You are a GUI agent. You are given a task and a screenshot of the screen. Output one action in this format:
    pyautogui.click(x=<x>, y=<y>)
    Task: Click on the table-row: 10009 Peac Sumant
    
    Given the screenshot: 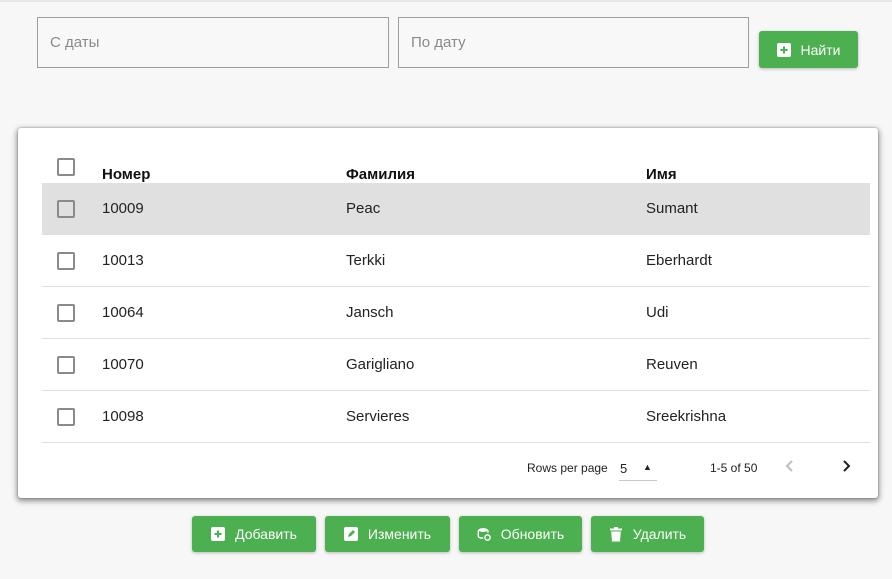 What is the action you would take?
    pyautogui.click(x=456, y=209)
    